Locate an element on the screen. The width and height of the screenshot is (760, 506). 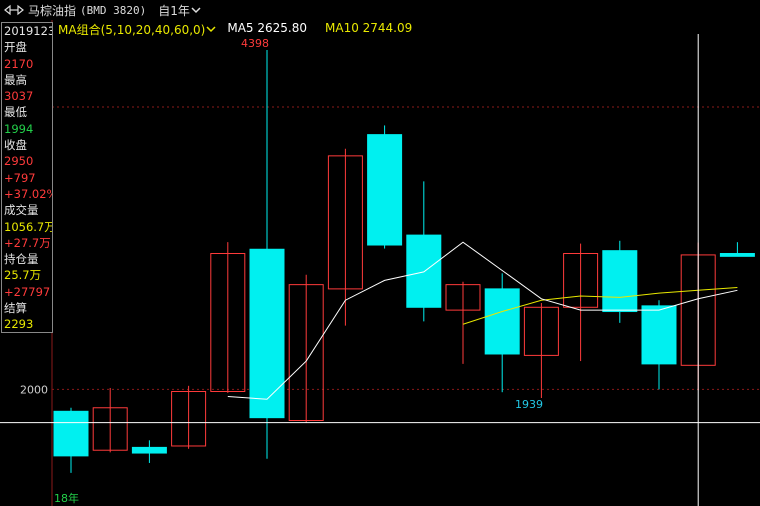
info-volume-change: +27.7万 is located at coordinates (27, 242).